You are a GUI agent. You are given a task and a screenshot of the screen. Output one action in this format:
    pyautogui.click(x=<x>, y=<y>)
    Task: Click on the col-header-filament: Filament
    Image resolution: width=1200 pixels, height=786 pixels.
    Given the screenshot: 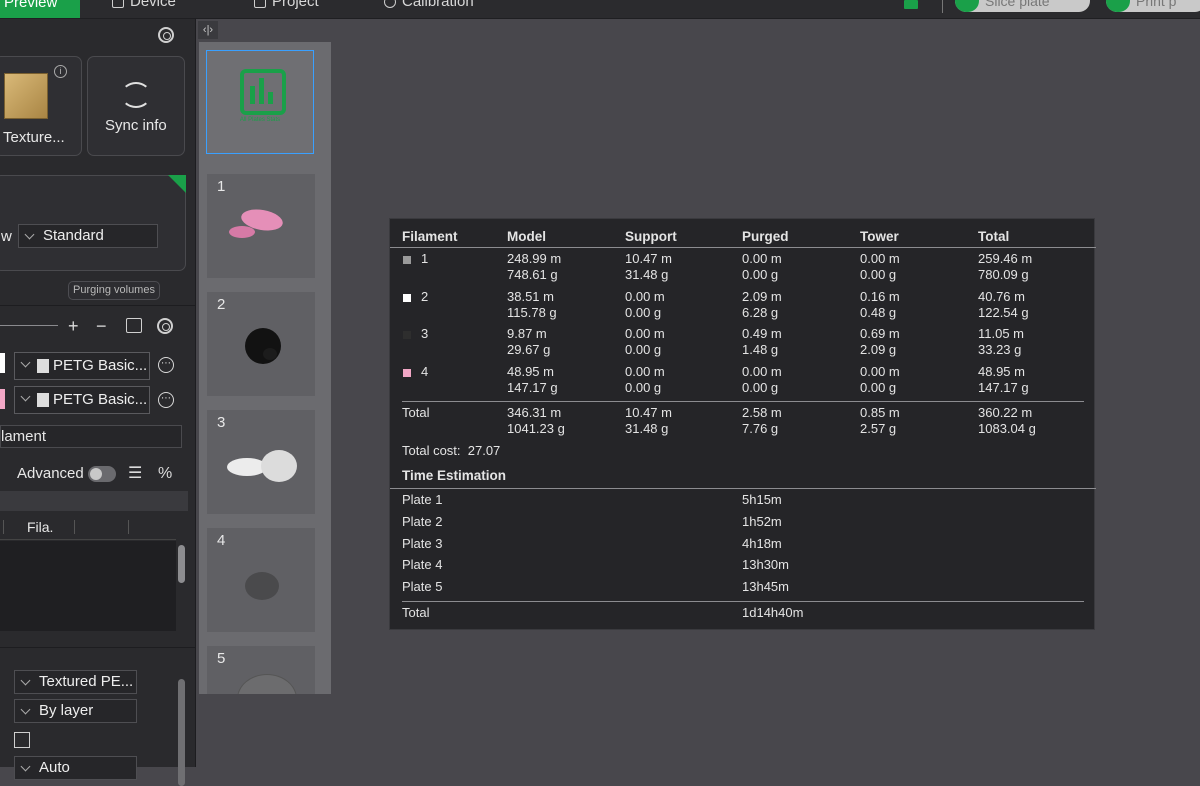 What is the action you would take?
    pyautogui.click(x=430, y=236)
    